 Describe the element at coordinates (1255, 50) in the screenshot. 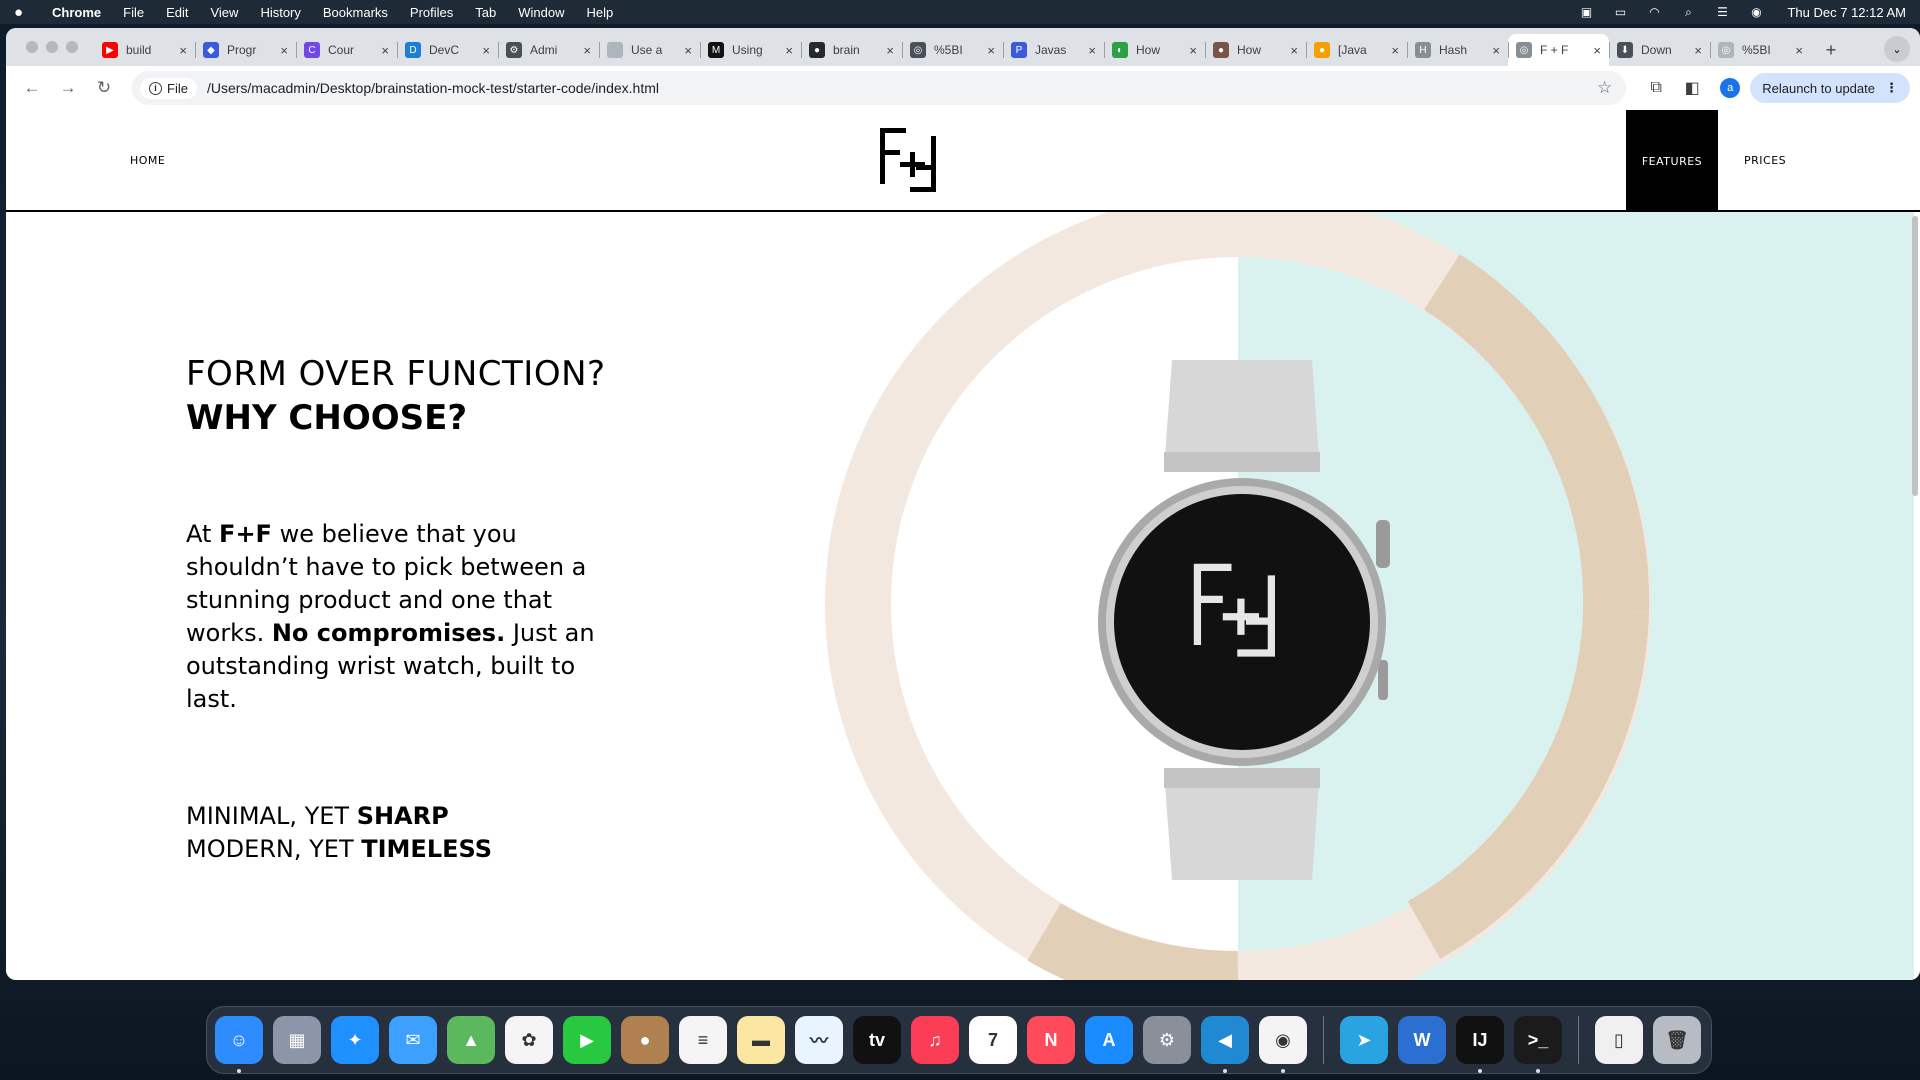

I see `browser-tab: ● How ×` at that location.